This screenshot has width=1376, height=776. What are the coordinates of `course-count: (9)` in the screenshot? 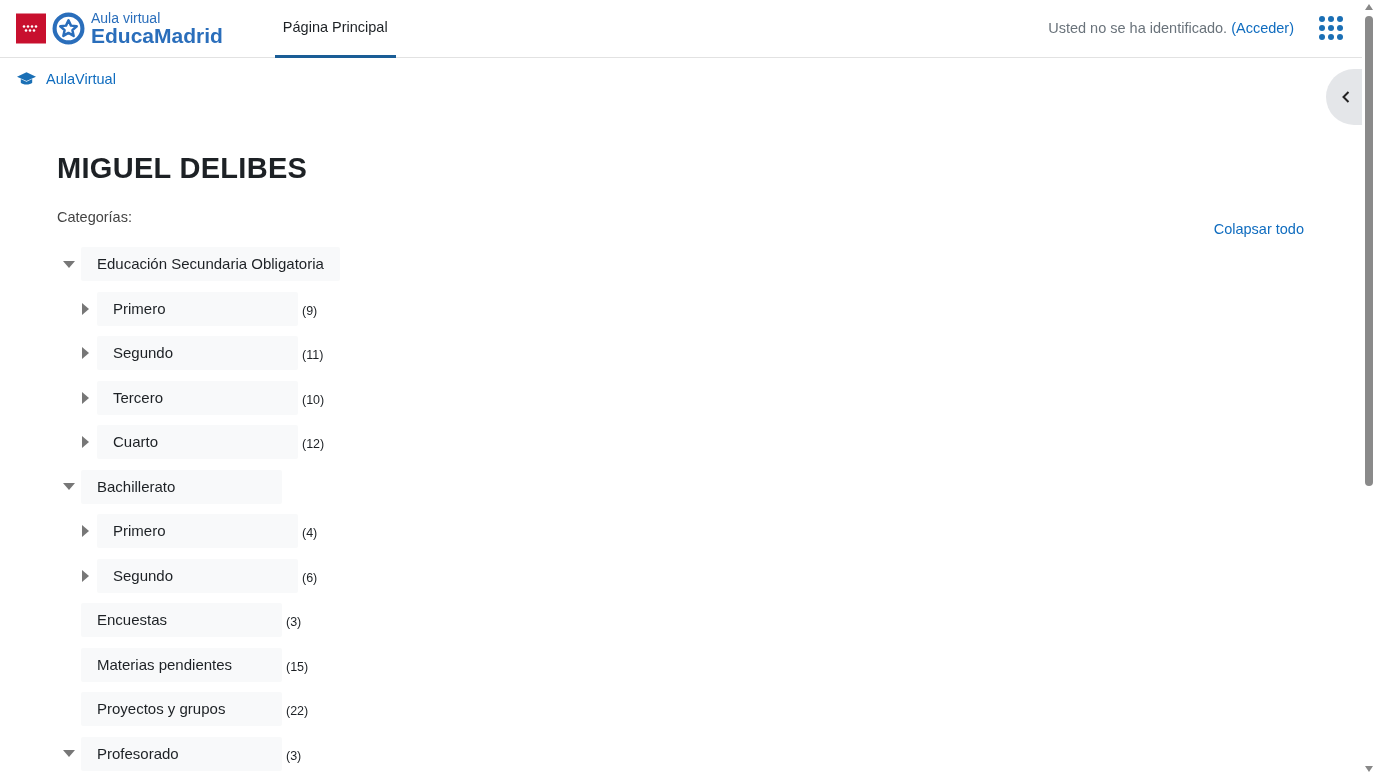 It's located at (310, 310).